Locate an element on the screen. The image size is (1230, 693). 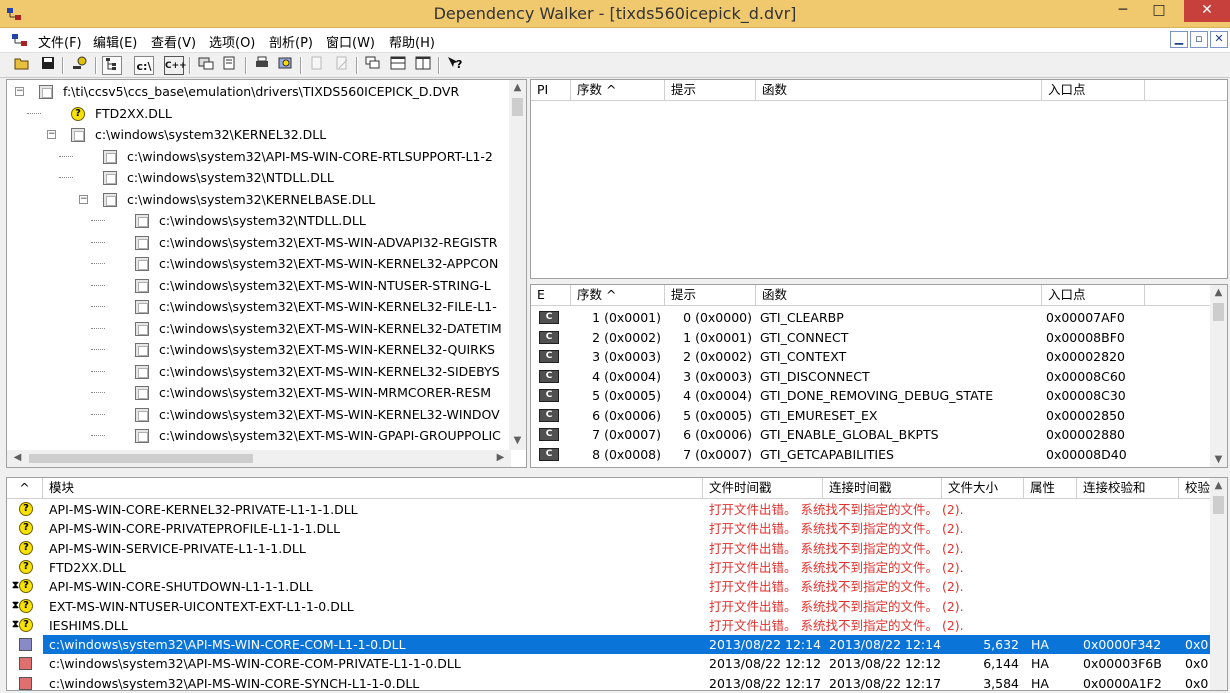
col-file-size: 文件大小 is located at coordinates (983, 488).